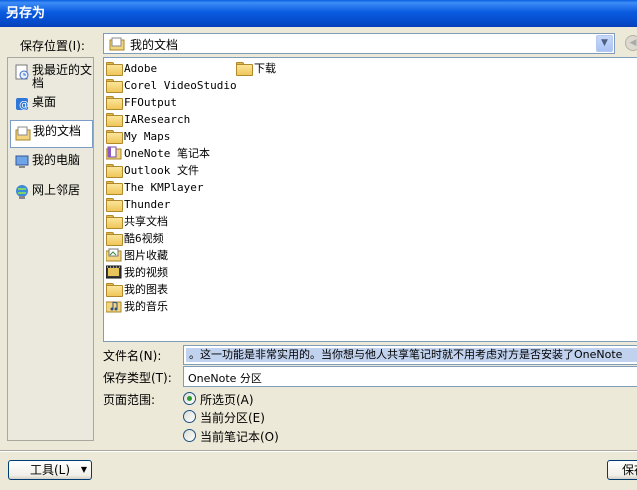  Describe the element at coordinates (44, 102) in the screenshot. I see `place-label: 桌面` at that location.